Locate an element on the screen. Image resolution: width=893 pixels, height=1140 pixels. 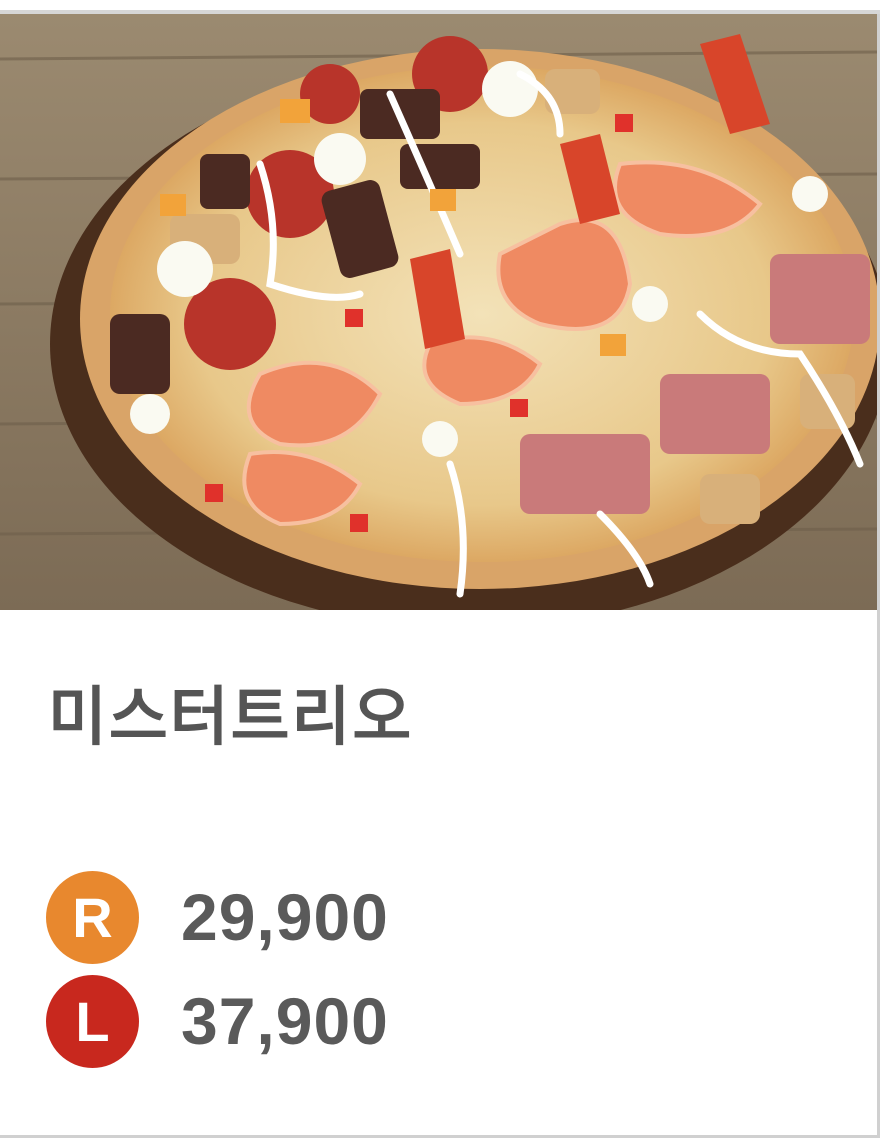
price-row-large: L 37,900 is located at coordinates (217, 1021).